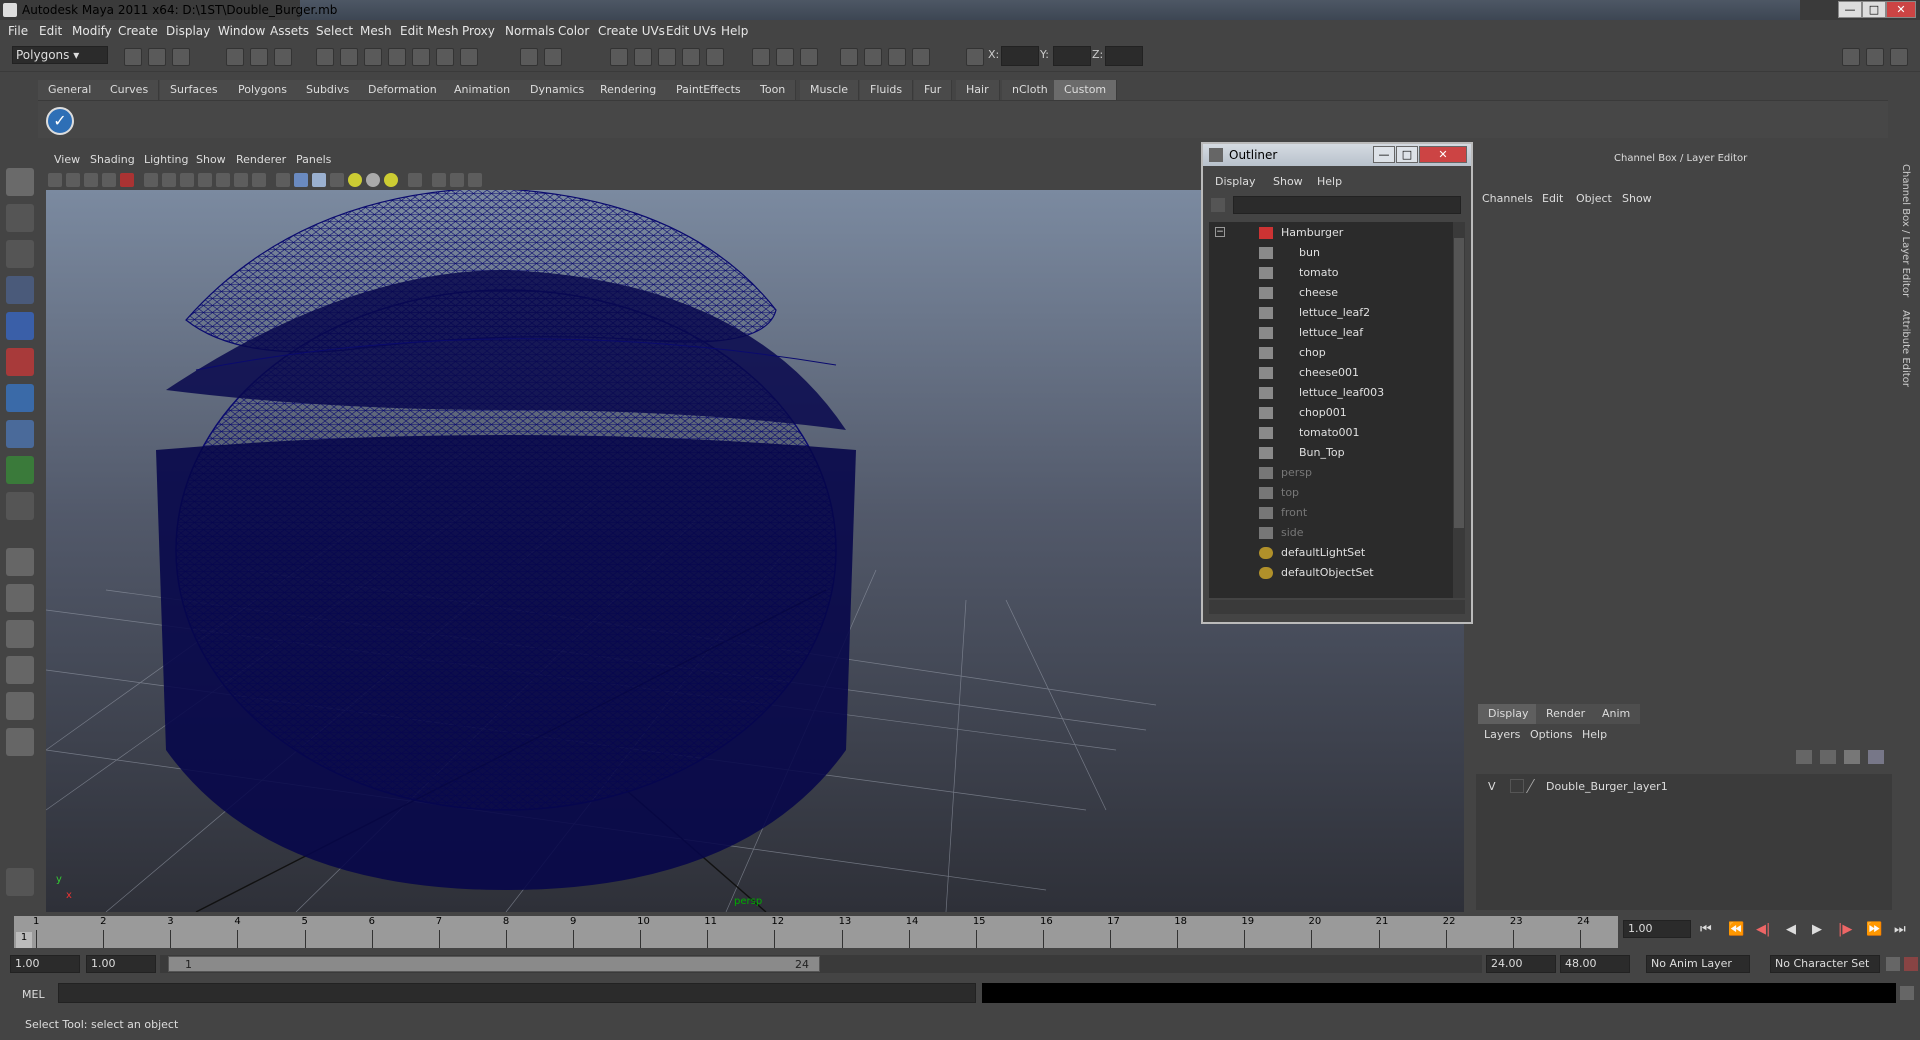 The height and width of the screenshot is (1040, 1920). What do you see at coordinates (92, 31) in the screenshot?
I see `menu-modify: Modify` at bounding box center [92, 31].